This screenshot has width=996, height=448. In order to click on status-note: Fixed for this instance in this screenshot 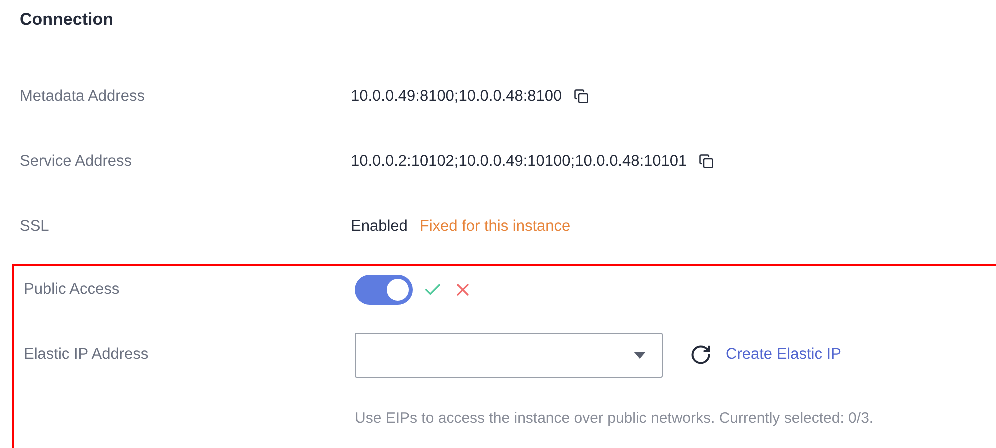, I will do `click(495, 227)`.